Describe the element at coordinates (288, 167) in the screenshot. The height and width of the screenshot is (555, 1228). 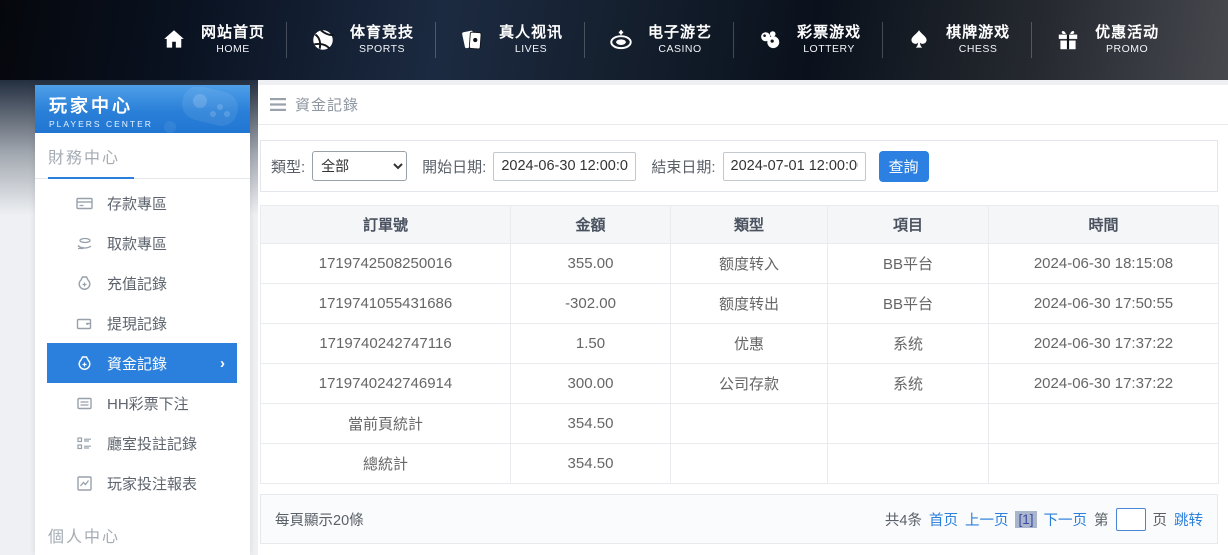
I see `type-label: 類型:` at that location.